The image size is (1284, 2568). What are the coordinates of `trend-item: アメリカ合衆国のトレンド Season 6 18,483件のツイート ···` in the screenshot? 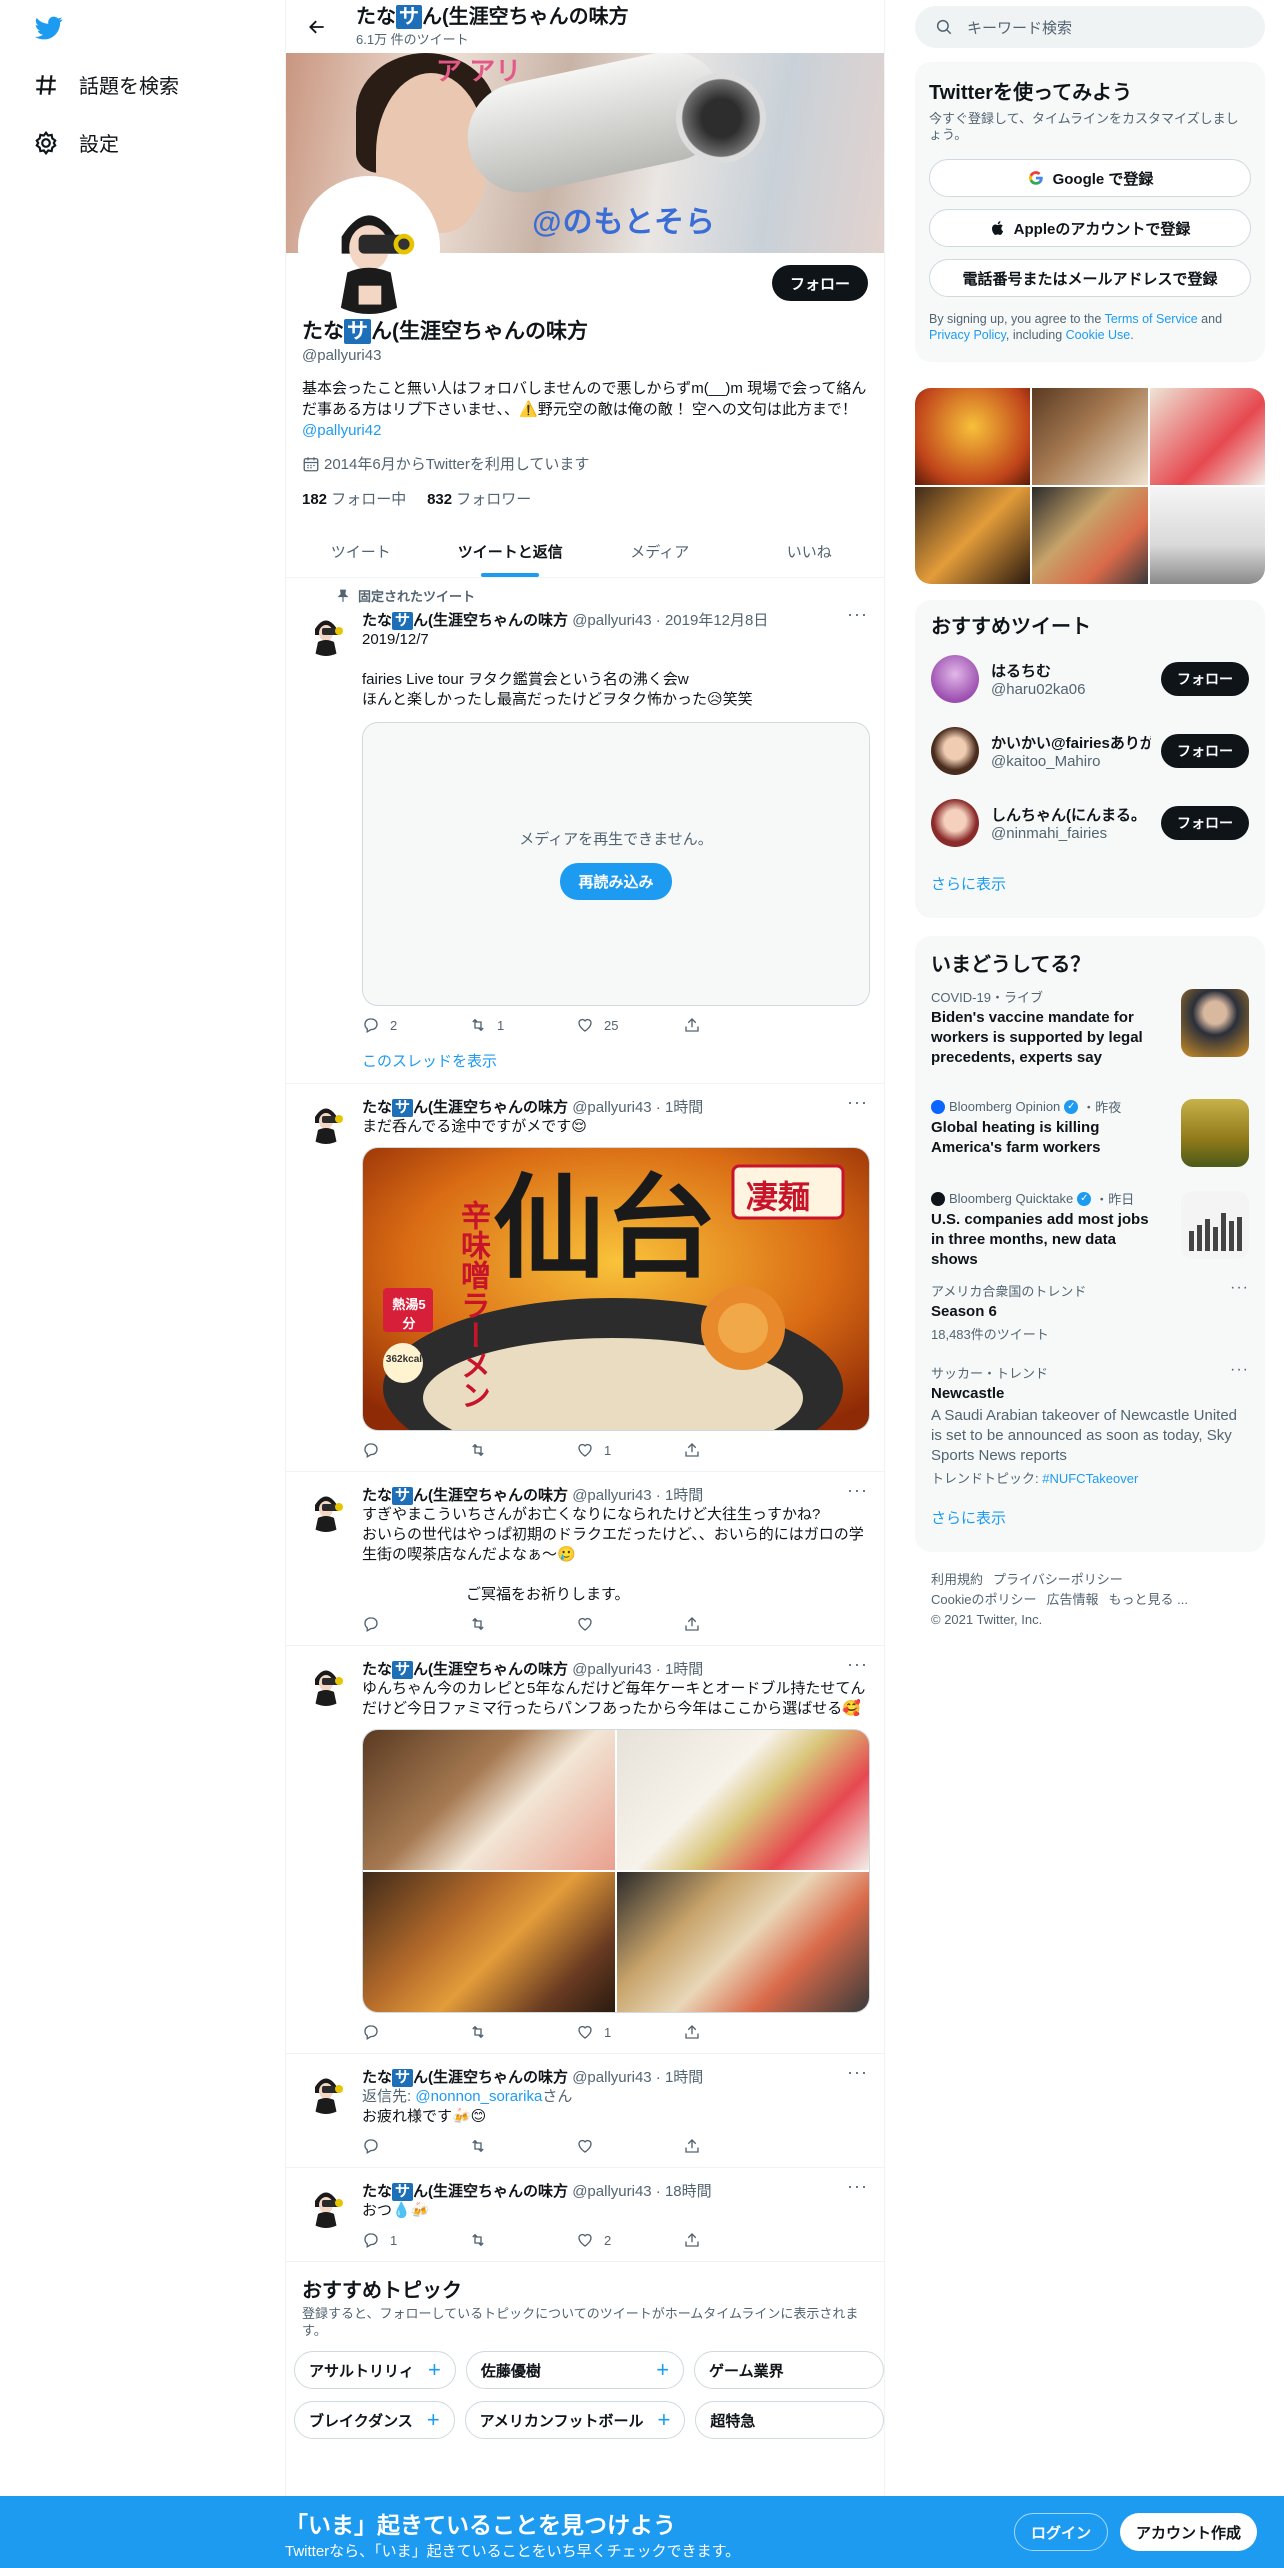 It's located at (1090, 1312).